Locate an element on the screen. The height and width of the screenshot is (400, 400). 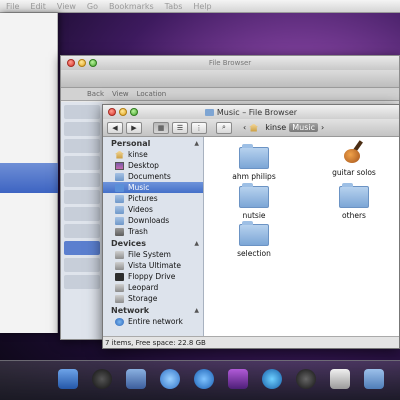
menu-tabs: Tabs is located at coordinates (174, 6).